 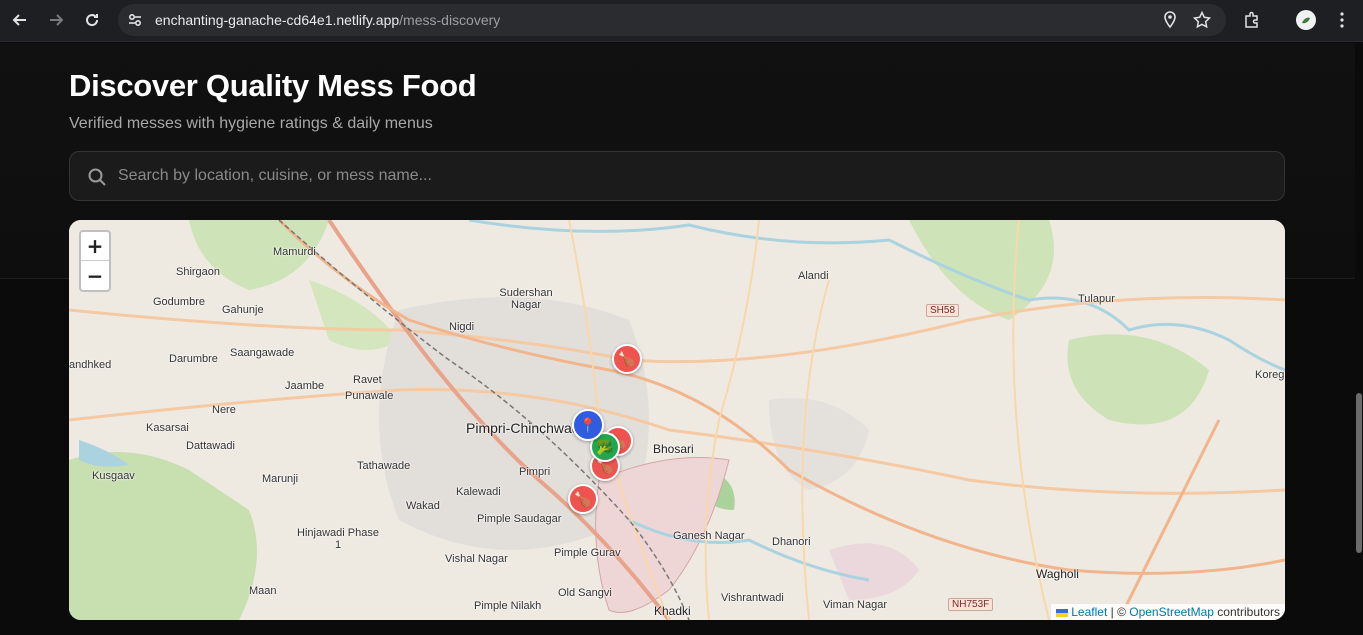 What do you see at coordinates (587, 553) in the screenshot?
I see `place-label: Pimple Gurav` at bounding box center [587, 553].